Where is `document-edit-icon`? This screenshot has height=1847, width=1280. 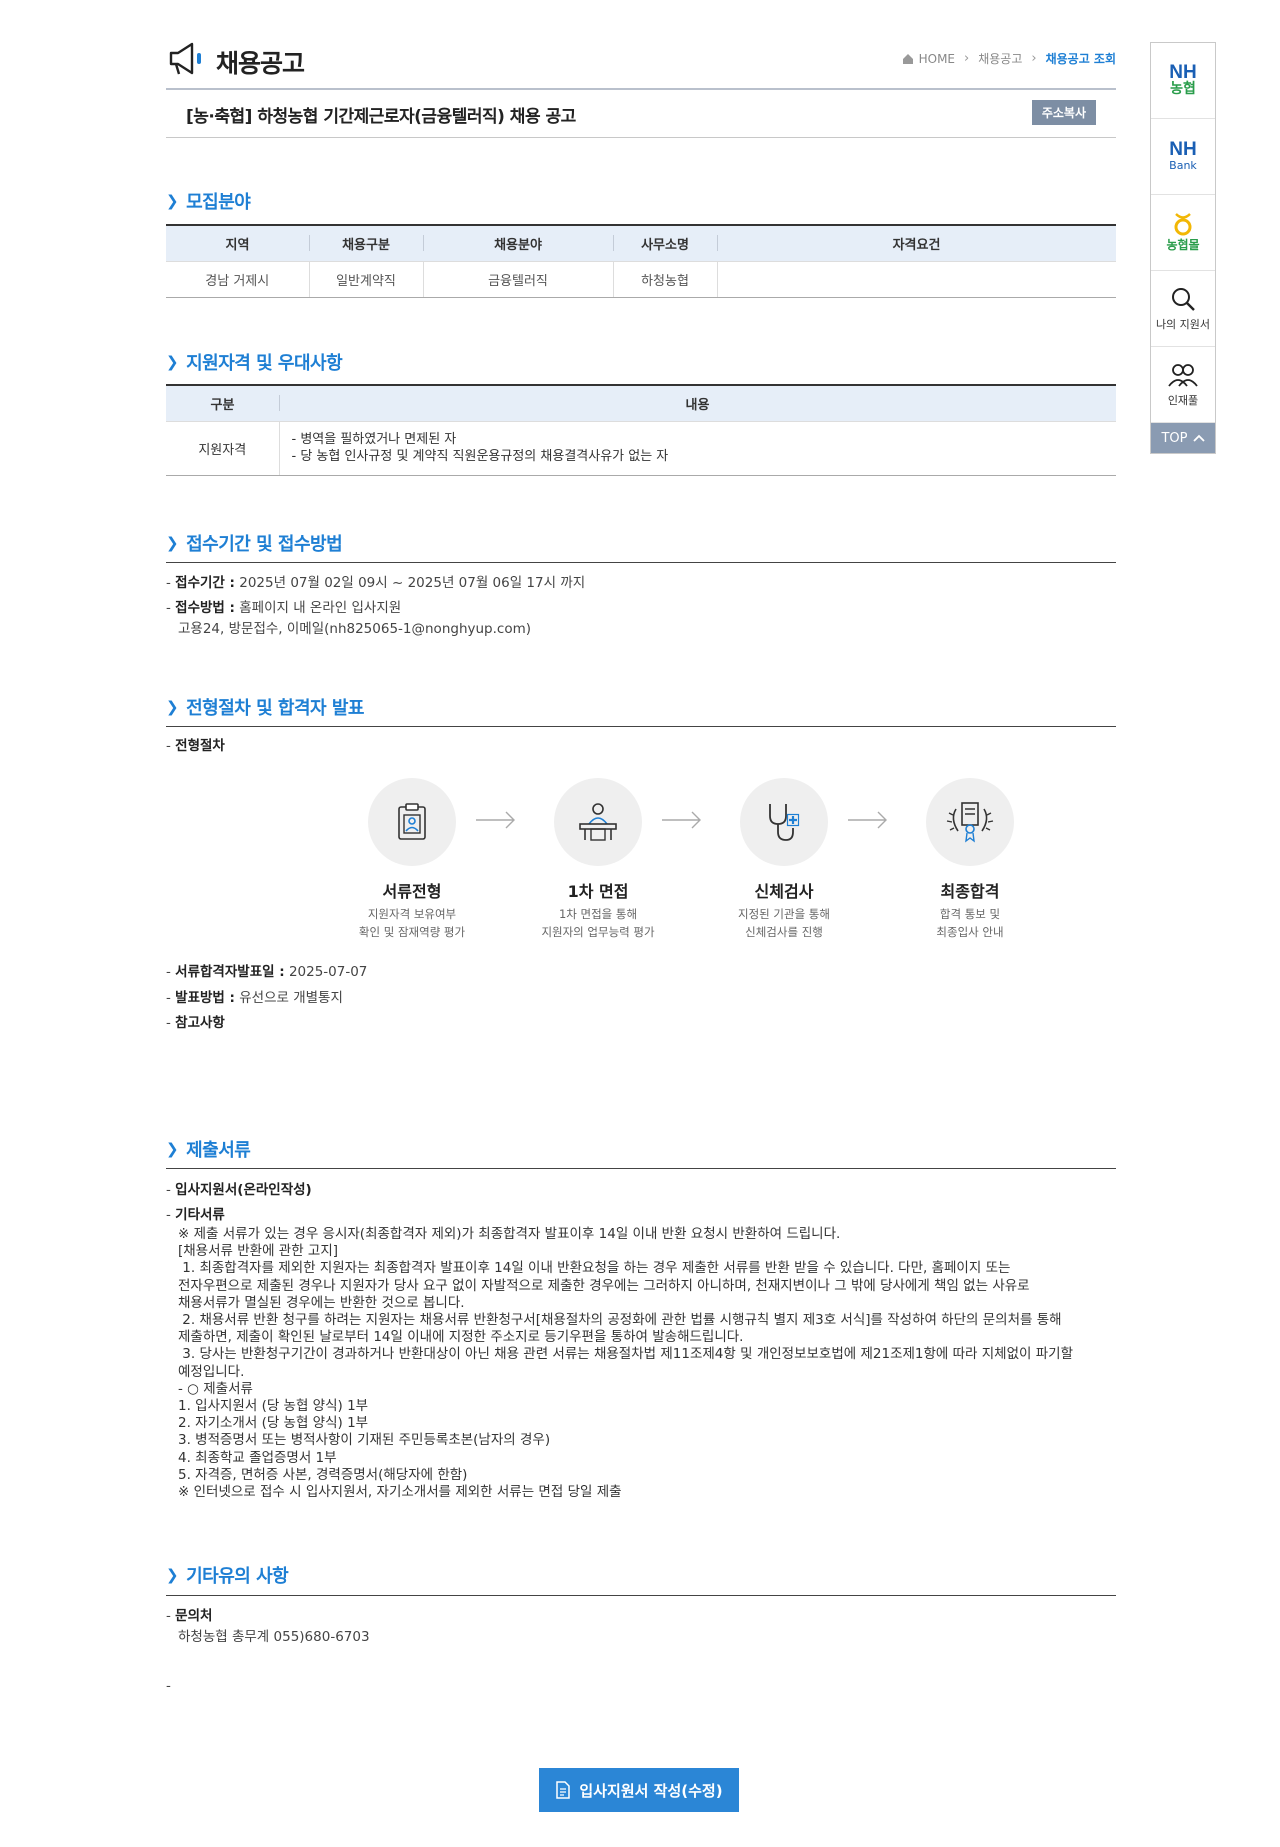 document-edit-icon is located at coordinates (563, 1790).